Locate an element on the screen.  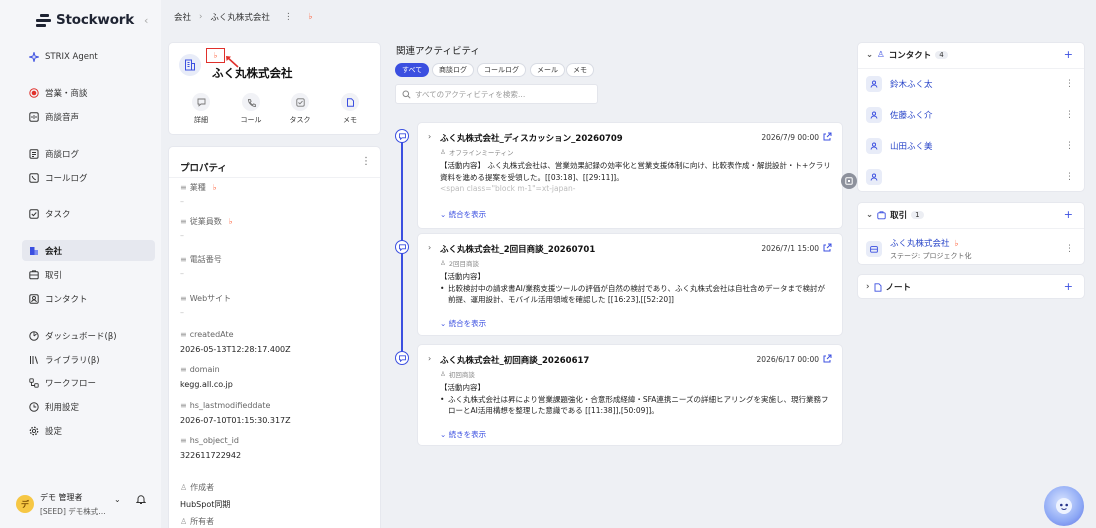
property-field: ♙ 所有者 is located at coordinates (197, 522).